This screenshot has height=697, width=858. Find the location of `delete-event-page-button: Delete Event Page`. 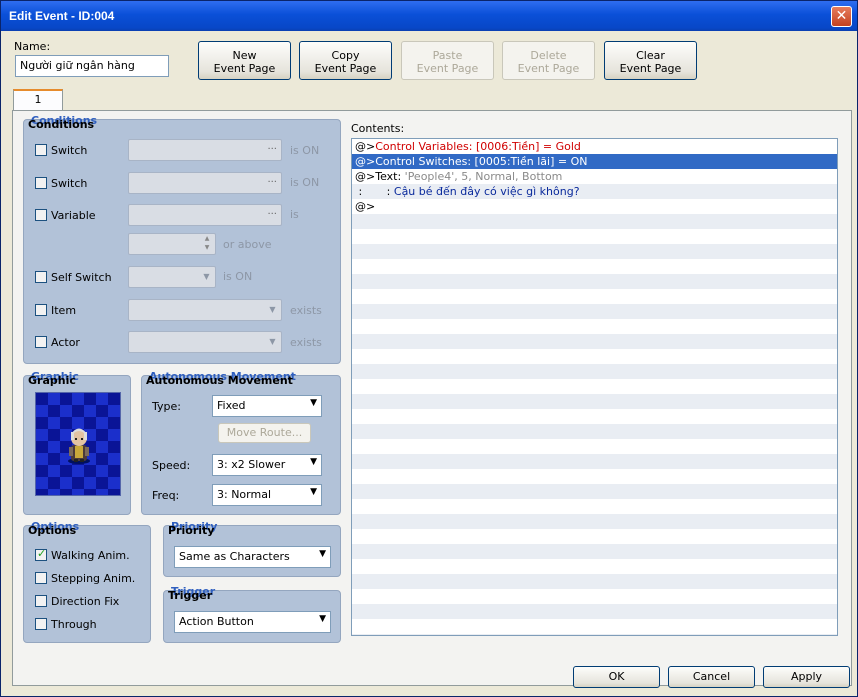

delete-event-page-button: Delete Event Page is located at coordinates (548, 60).